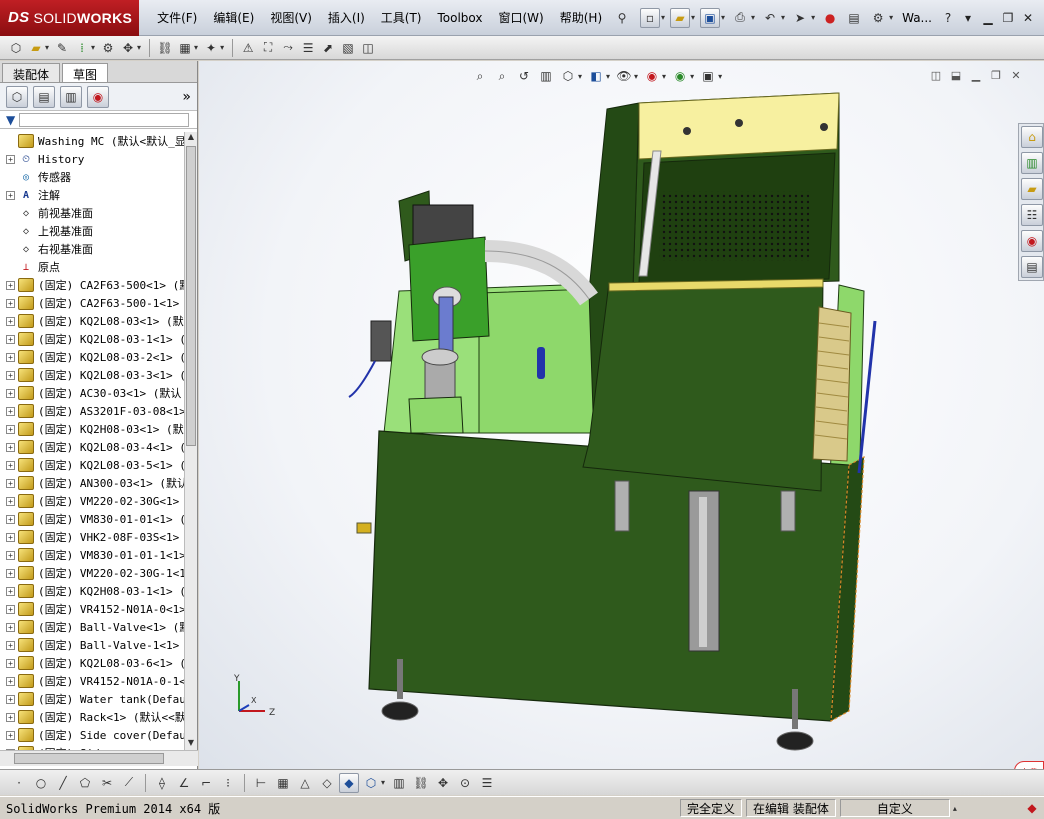 This screenshot has width=1044, height=819. What do you see at coordinates (92, 645) in the screenshot?
I see `tree-item-component: + (固定) Ball-Valve-1<1>` at bounding box center [92, 645].